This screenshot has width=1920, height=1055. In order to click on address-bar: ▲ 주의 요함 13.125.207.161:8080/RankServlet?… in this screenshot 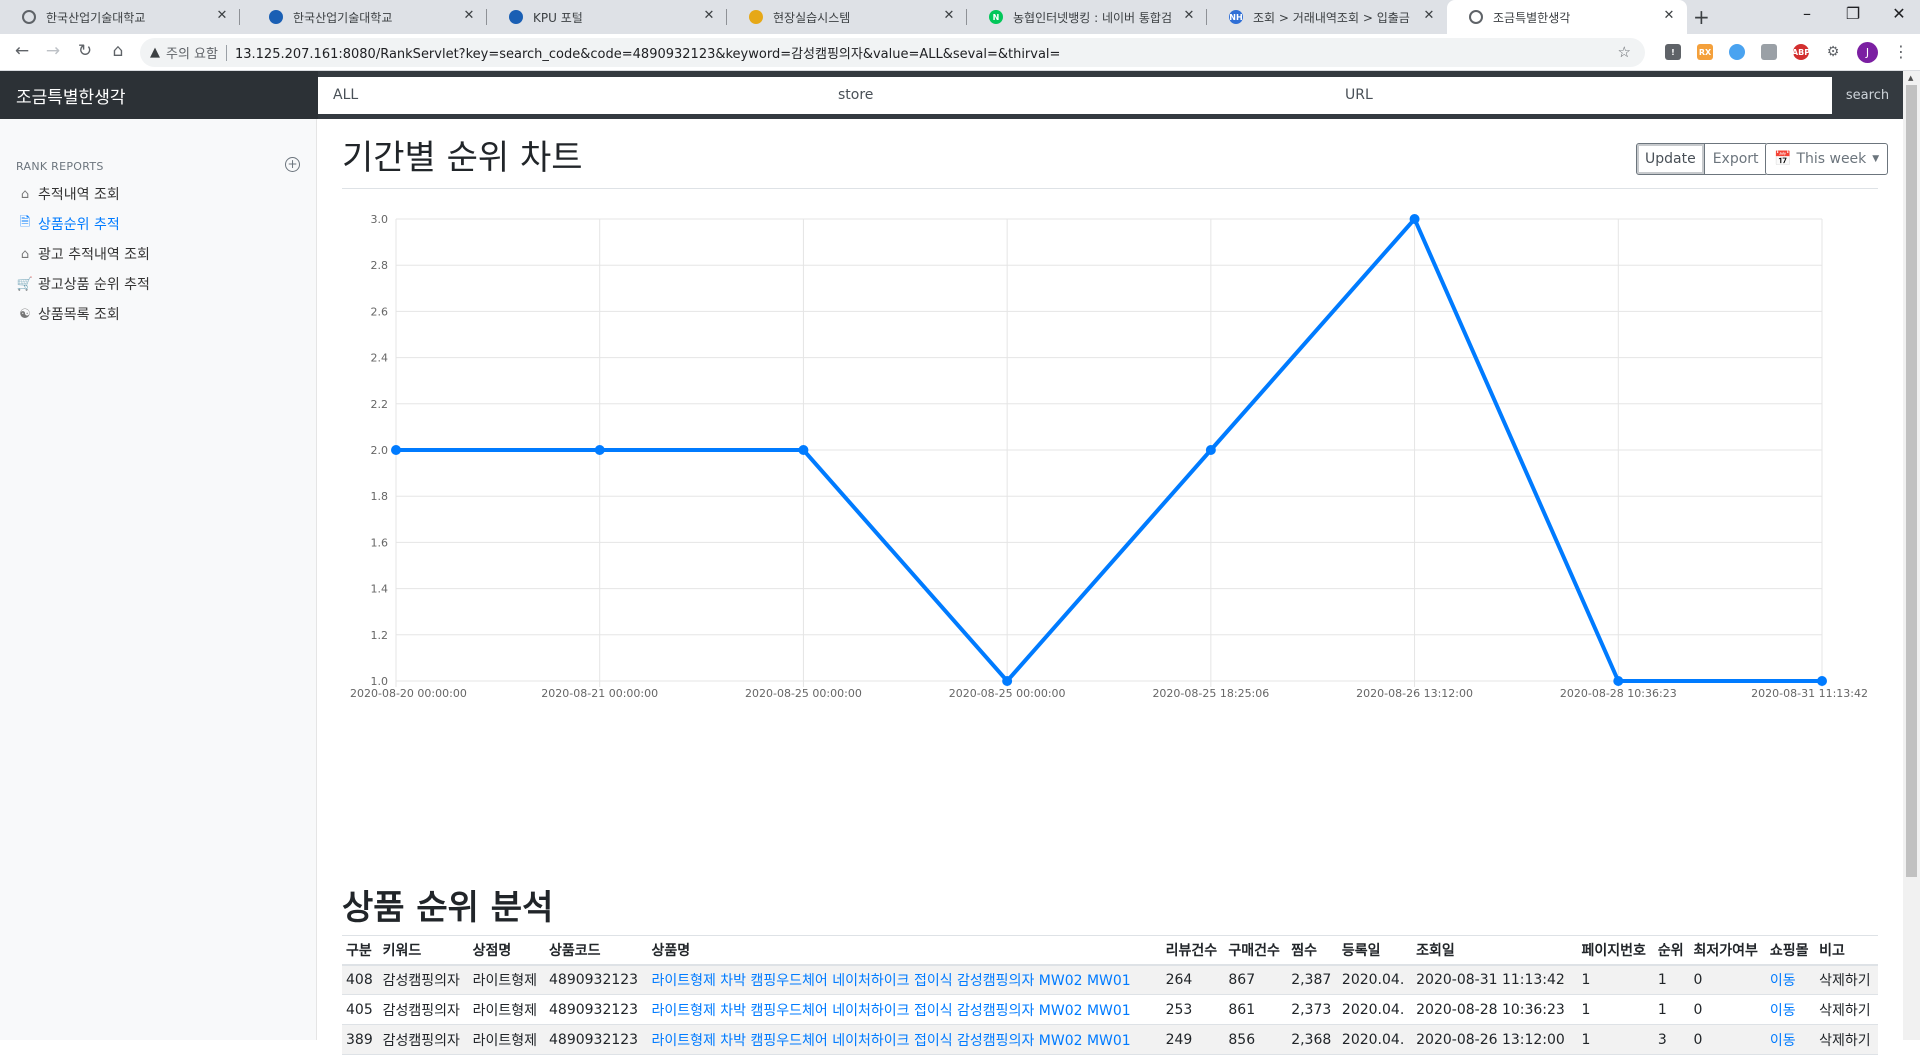, I will do `click(892, 52)`.